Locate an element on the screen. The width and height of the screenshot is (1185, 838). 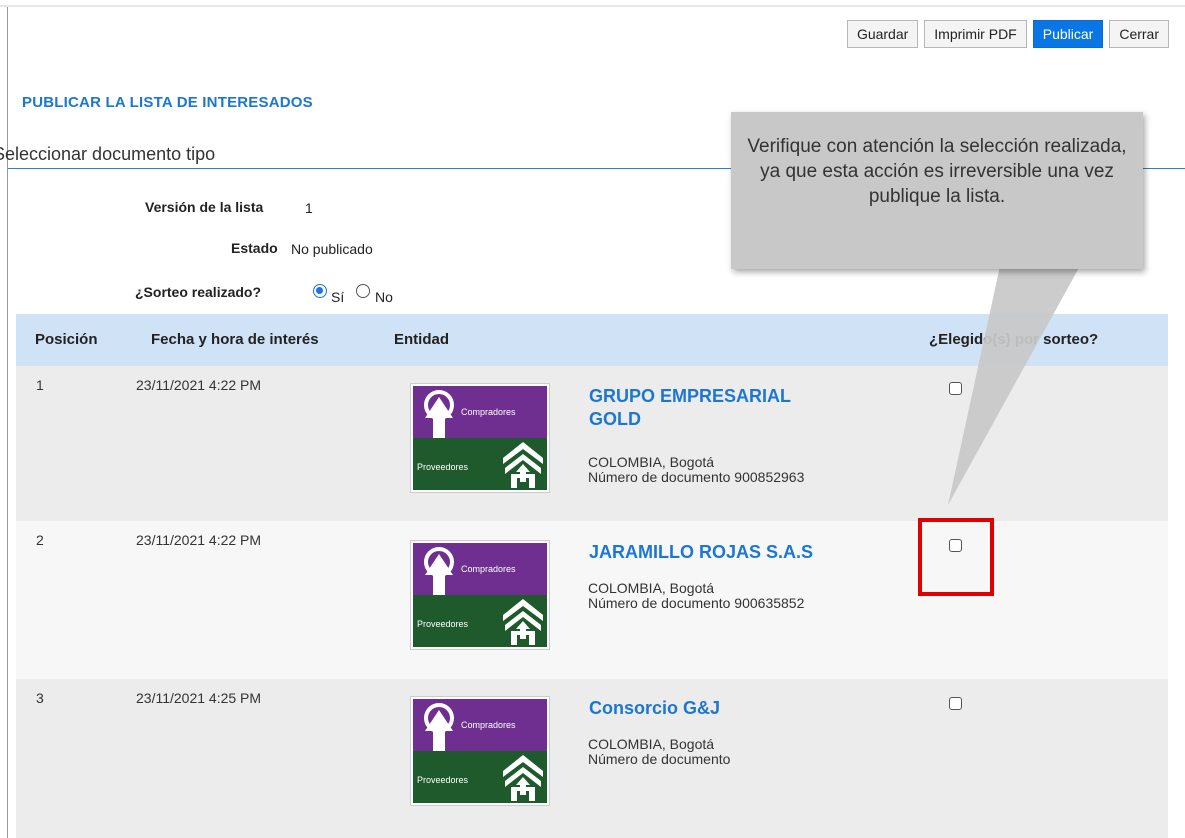
row-date: 23/11/2021 4:25 PM is located at coordinates (199, 698).